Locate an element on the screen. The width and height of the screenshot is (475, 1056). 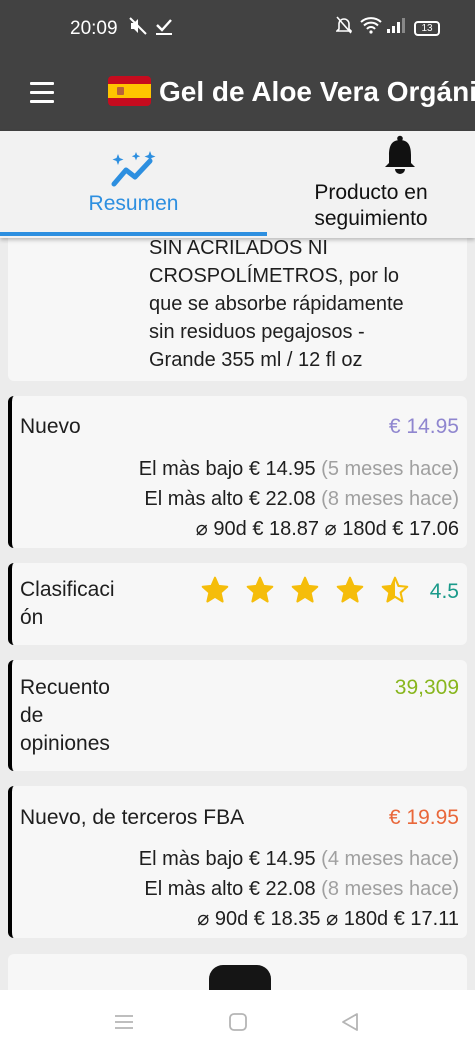
do-not-disturb-icon is located at coordinates (344, 27).